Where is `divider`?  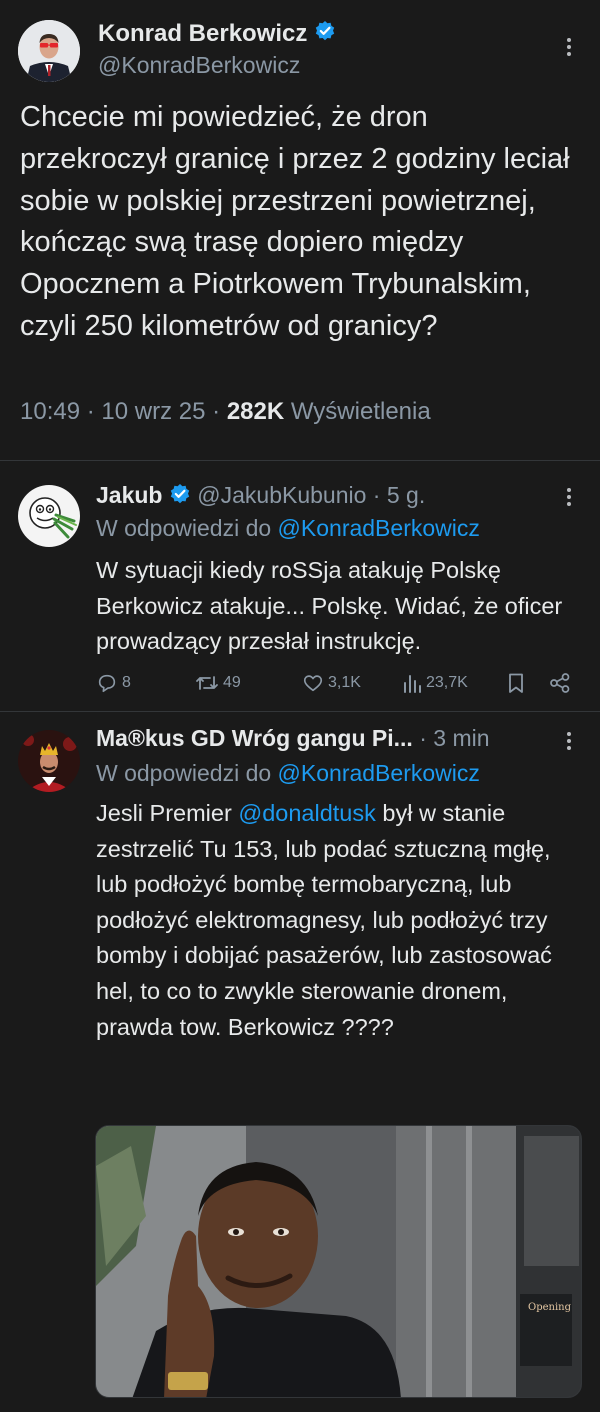
divider is located at coordinates (300, 711).